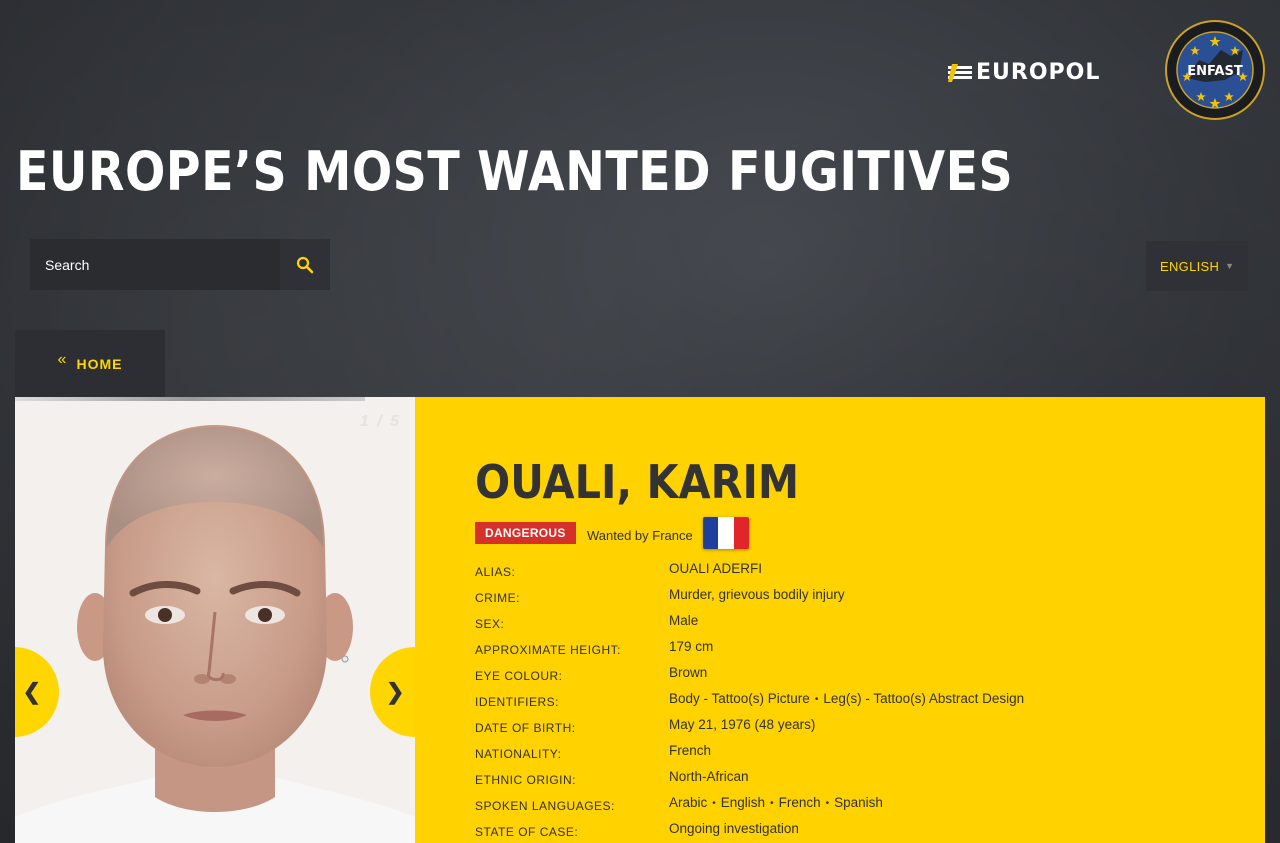 The height and width of the screenshot is (843, 1280). I want to click on fact-value-item: Body - Tattoo(s) Picture, so click(739, 698).